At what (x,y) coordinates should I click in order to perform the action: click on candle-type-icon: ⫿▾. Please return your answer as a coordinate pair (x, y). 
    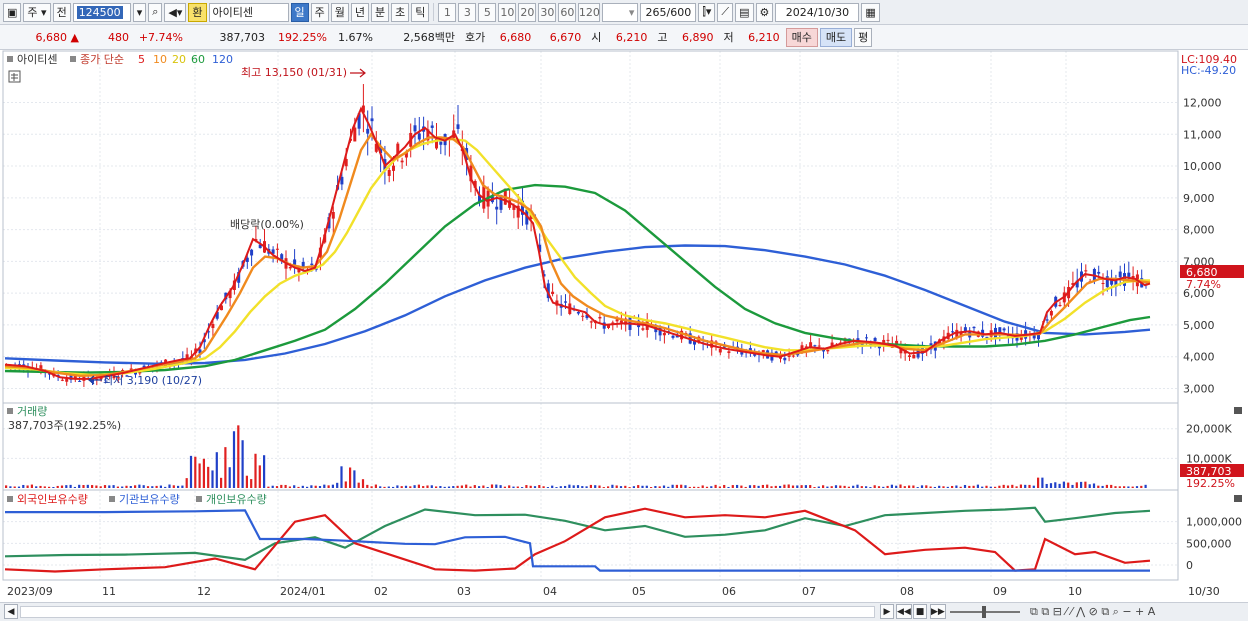
    Looking at the image, I should click on (707, 12).